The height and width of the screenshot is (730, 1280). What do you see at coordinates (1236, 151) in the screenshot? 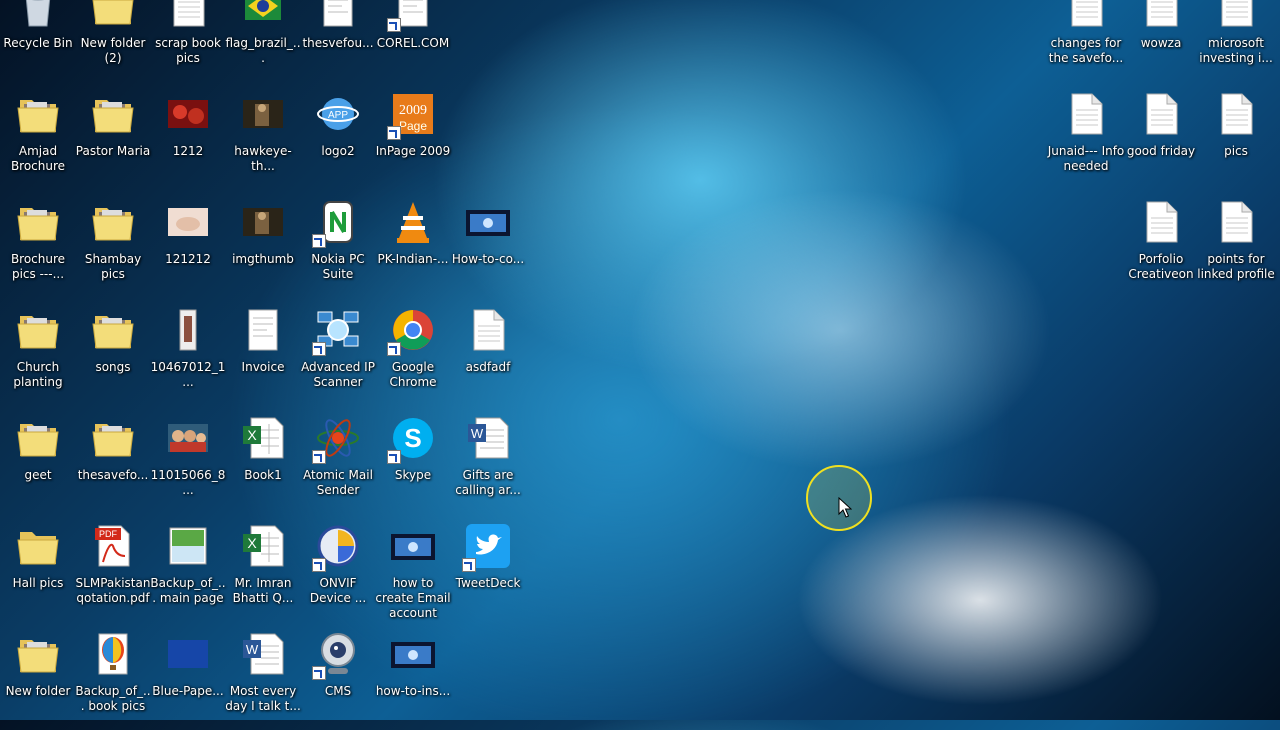
I see `desktop-icon-label: pics` at bounding box center [1236, 151].